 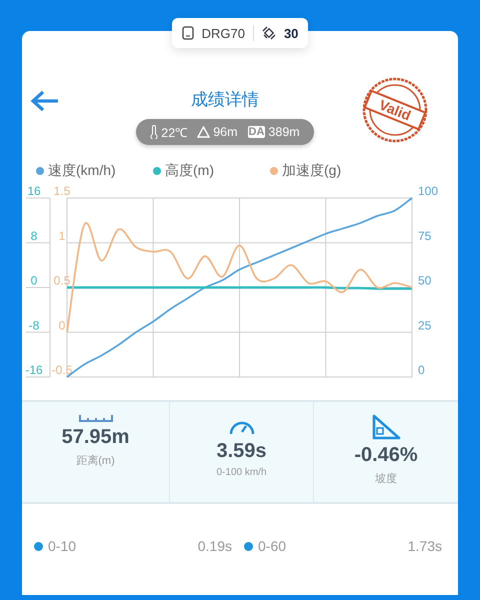 What do you see at coordinates (174, 132) in the screenshot?
I see `temperature: 22℃` at bounding box center [174, 132].